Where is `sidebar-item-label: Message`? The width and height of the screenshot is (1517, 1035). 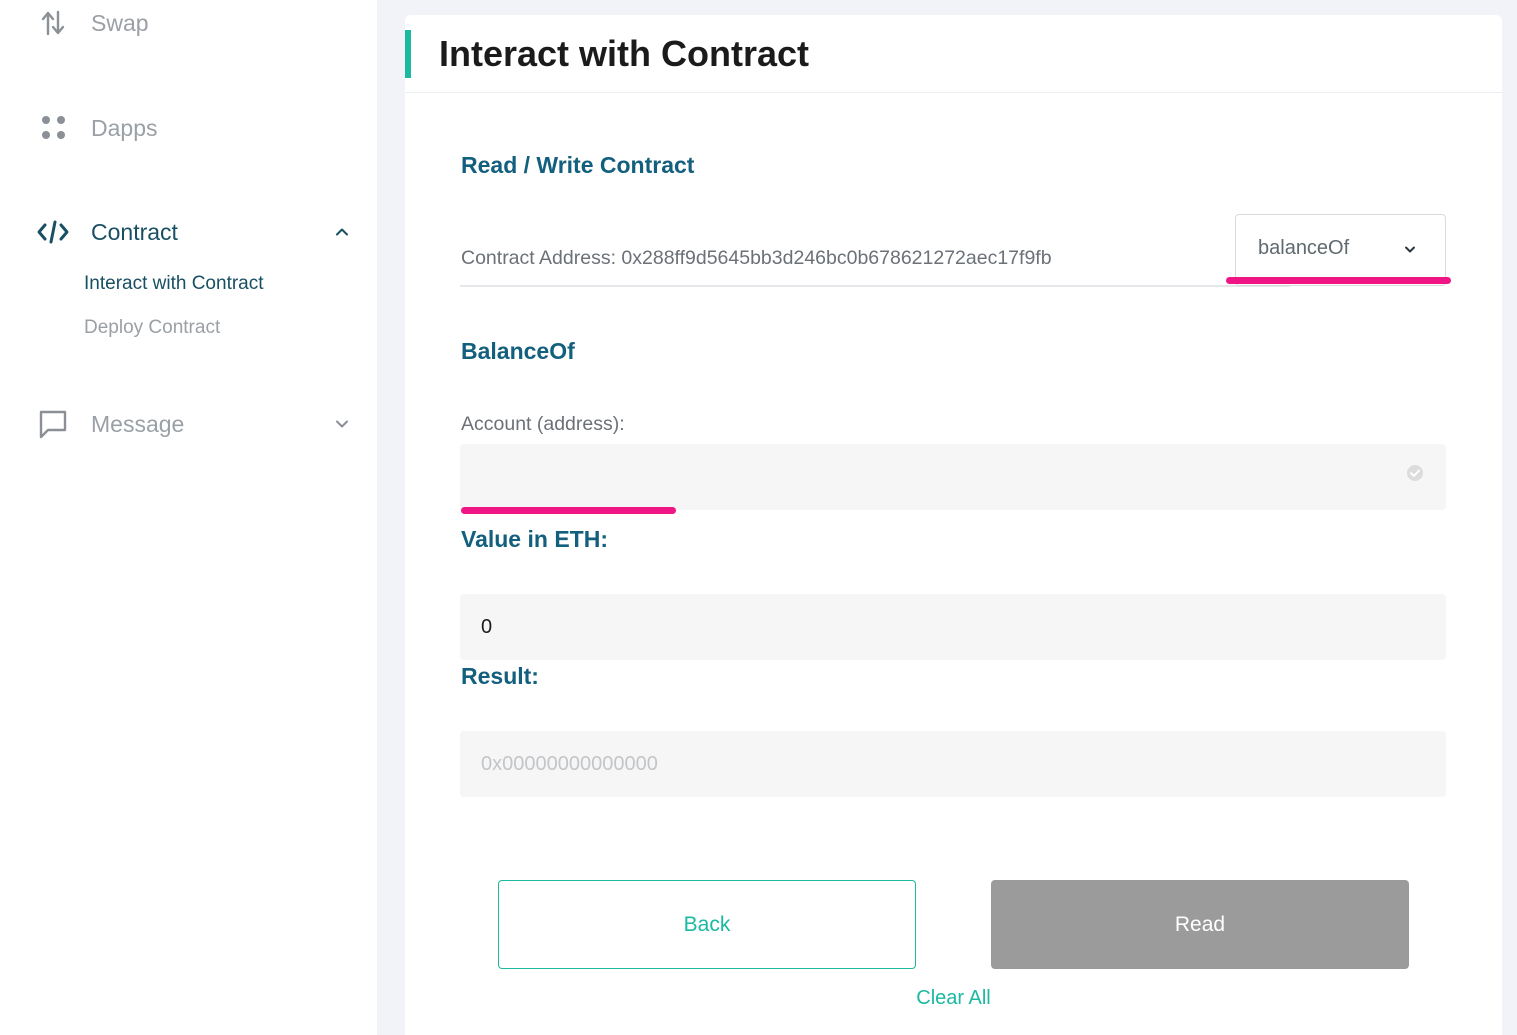
sidebar-item-label: Message is located at coordinates (138, 423).